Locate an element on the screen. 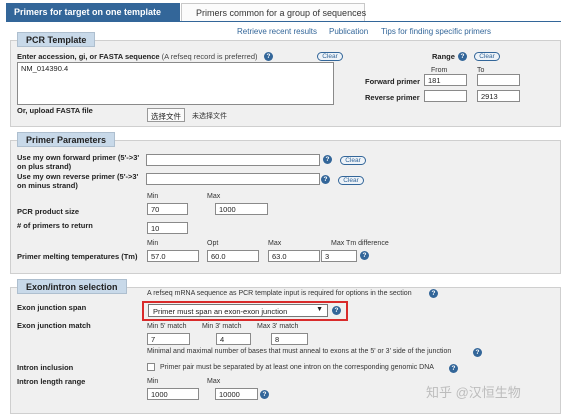 This screenshot has height=416, width=561. intron-inclusion-help-icon: ? is located at coordinates (453, 368).